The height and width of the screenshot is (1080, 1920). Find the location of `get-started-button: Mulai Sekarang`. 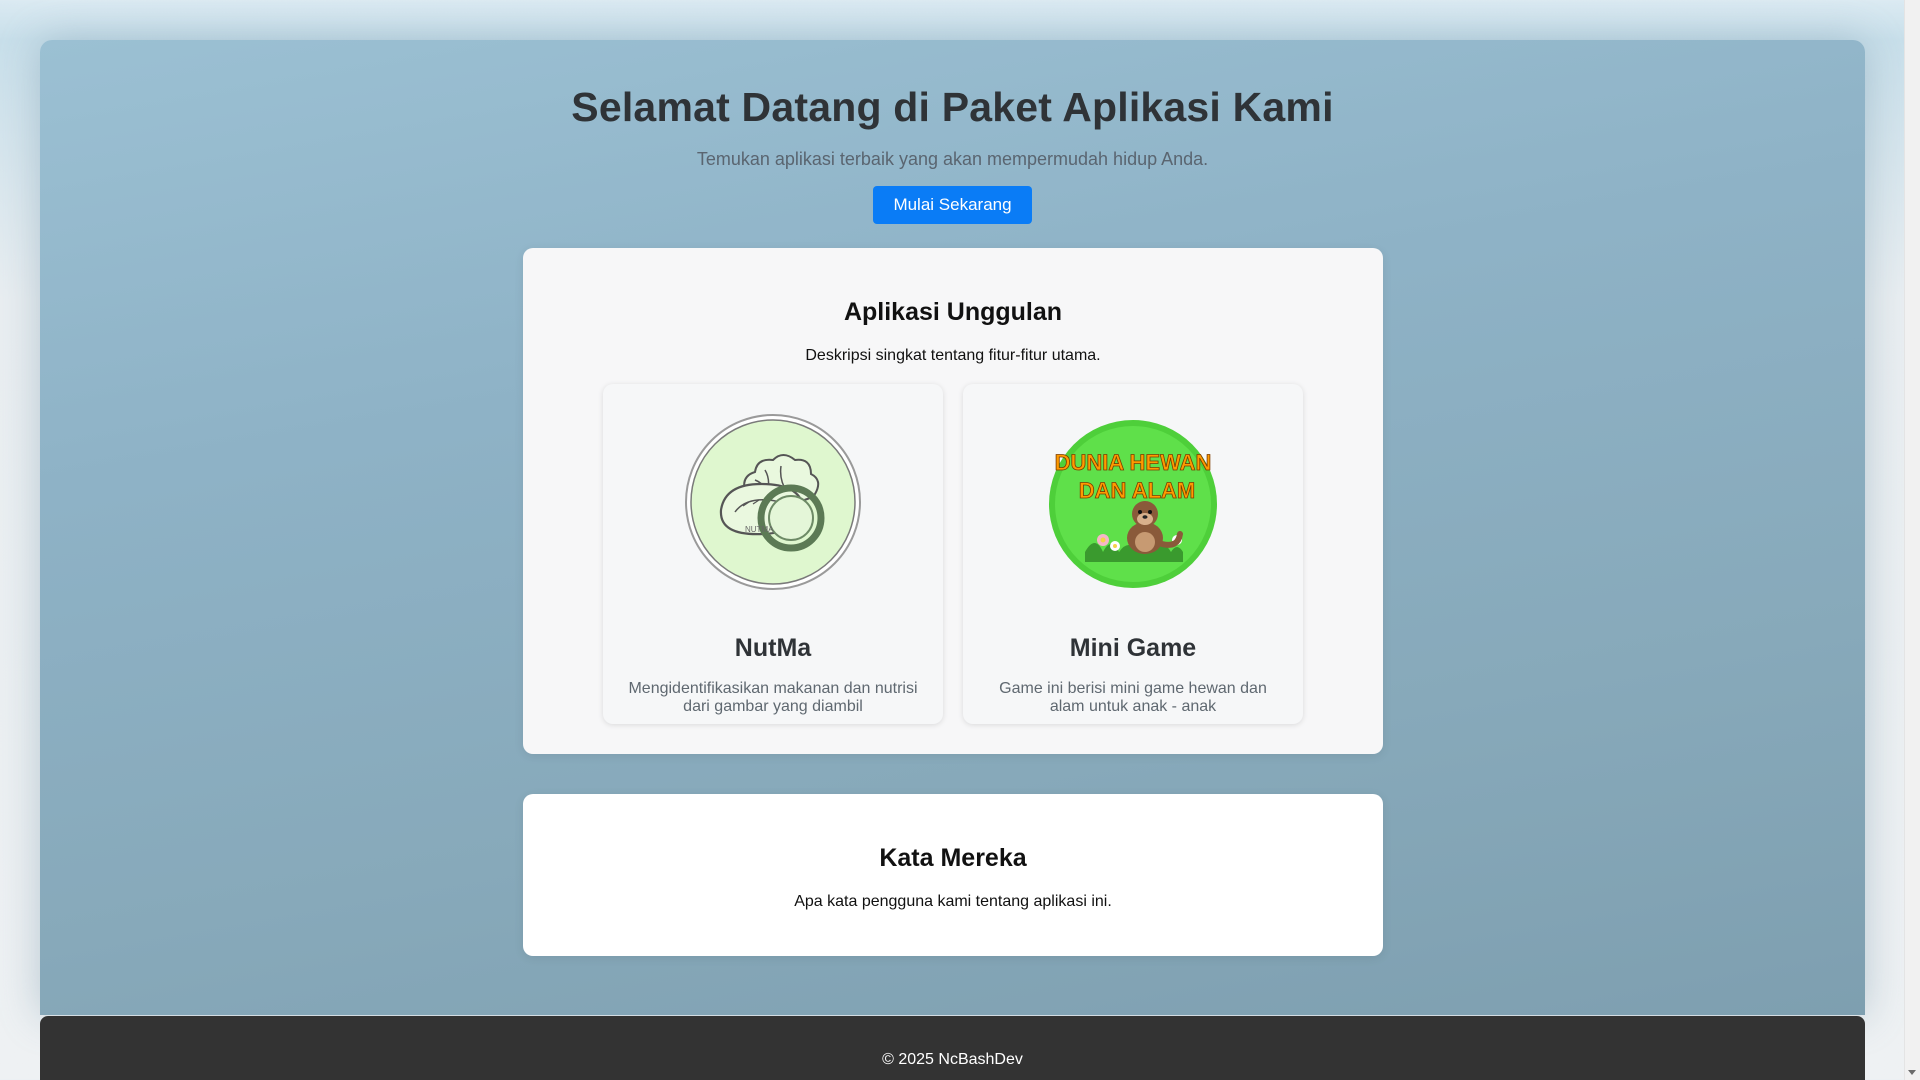

get-started-button: Mulai Sekarang is located at coordinates (952, 205).